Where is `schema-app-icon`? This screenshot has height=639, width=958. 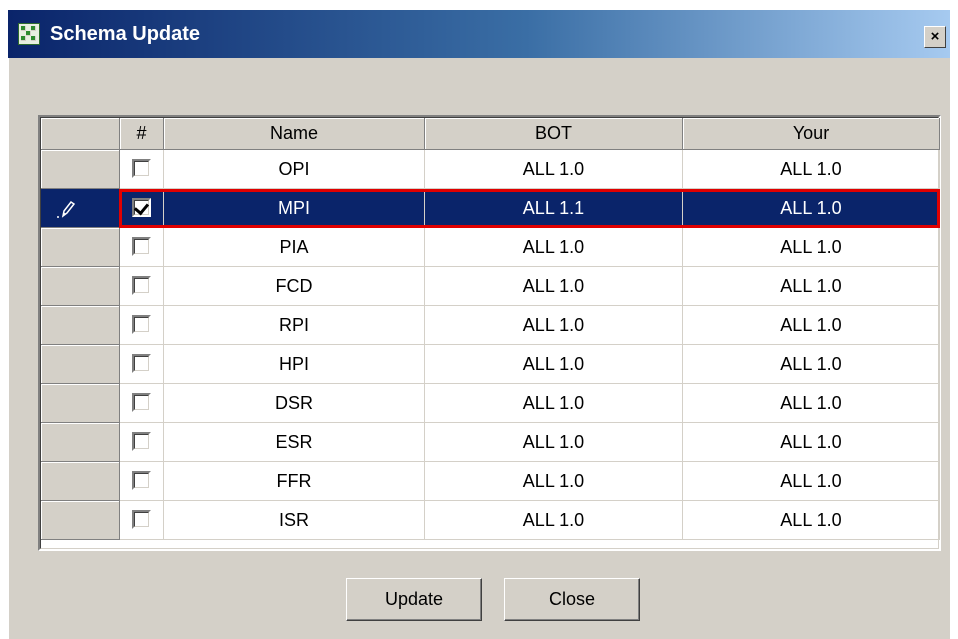
schema-app-icon is located at coordinates (29, 34).